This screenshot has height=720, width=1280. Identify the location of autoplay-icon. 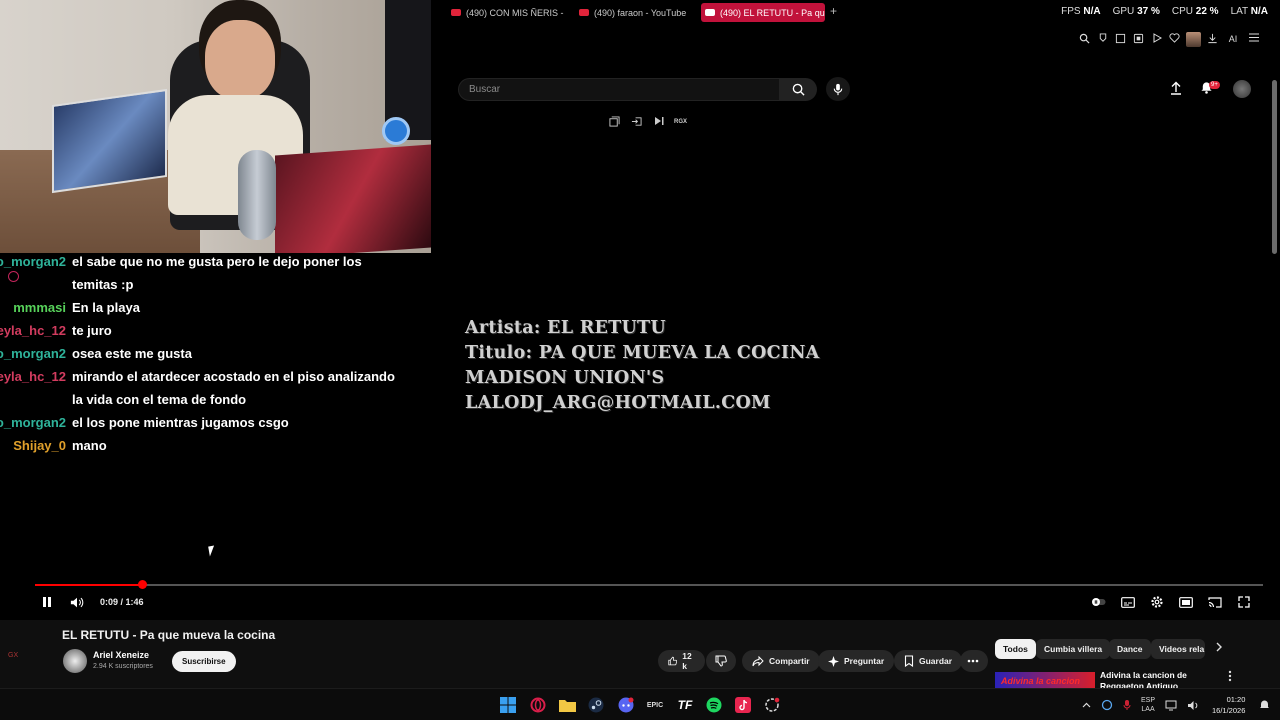
(1099, 602).